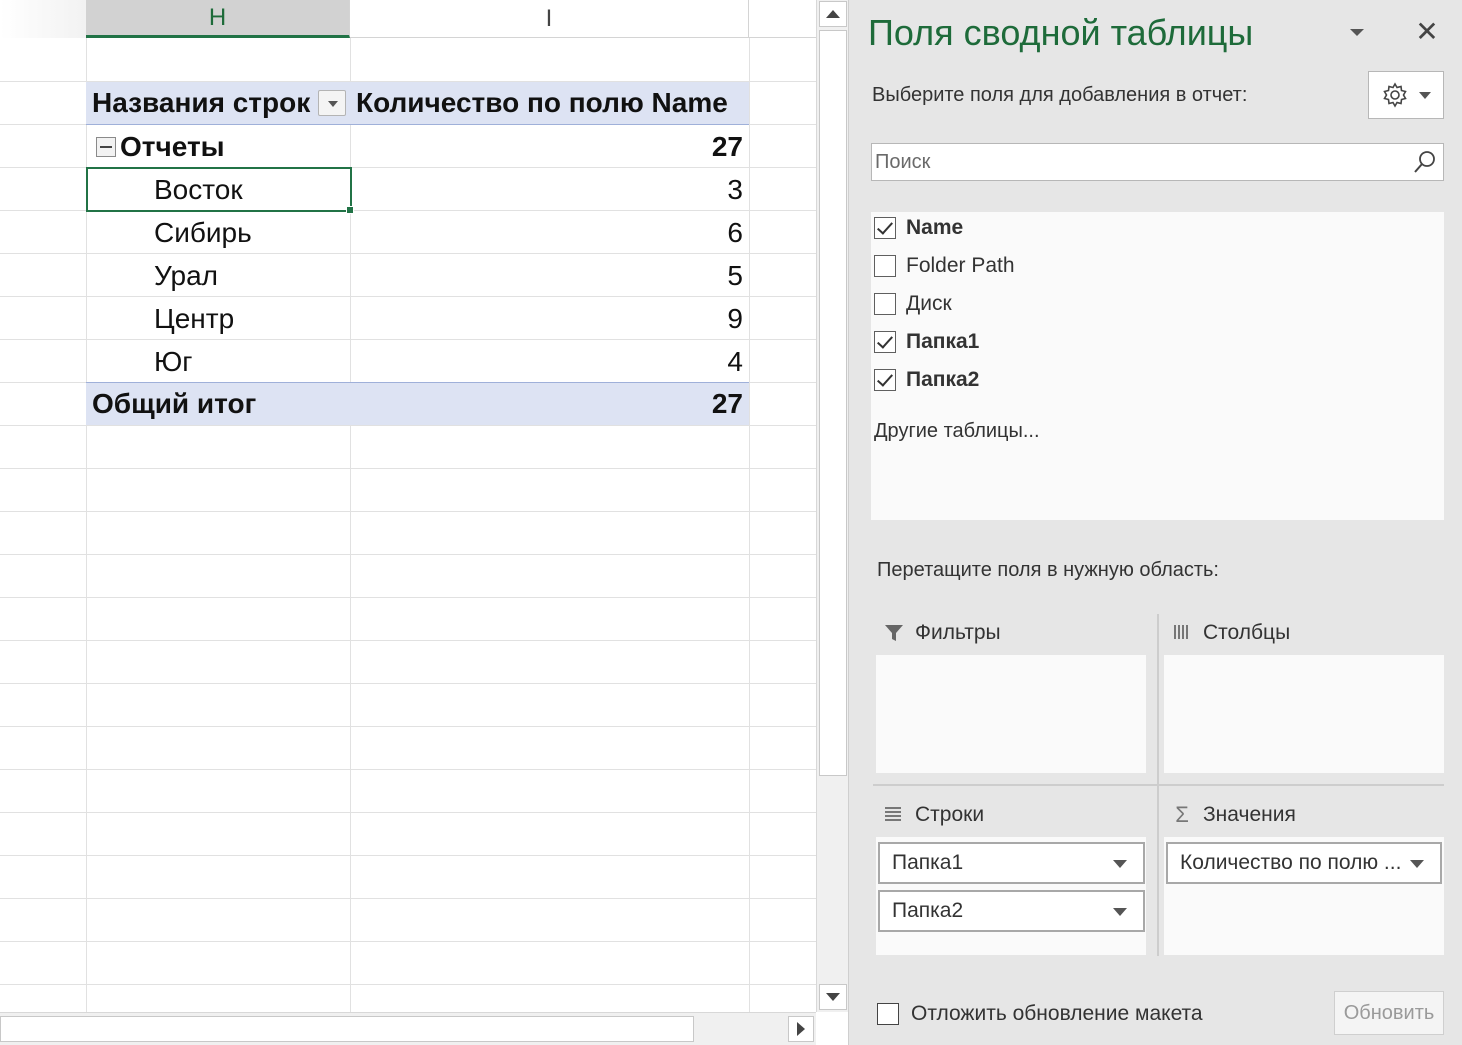 The image size is (1462, 1045). Describe the element at coordinates (1357, 32) in the screenshot. I see `pane-options-dropdown` at that location.